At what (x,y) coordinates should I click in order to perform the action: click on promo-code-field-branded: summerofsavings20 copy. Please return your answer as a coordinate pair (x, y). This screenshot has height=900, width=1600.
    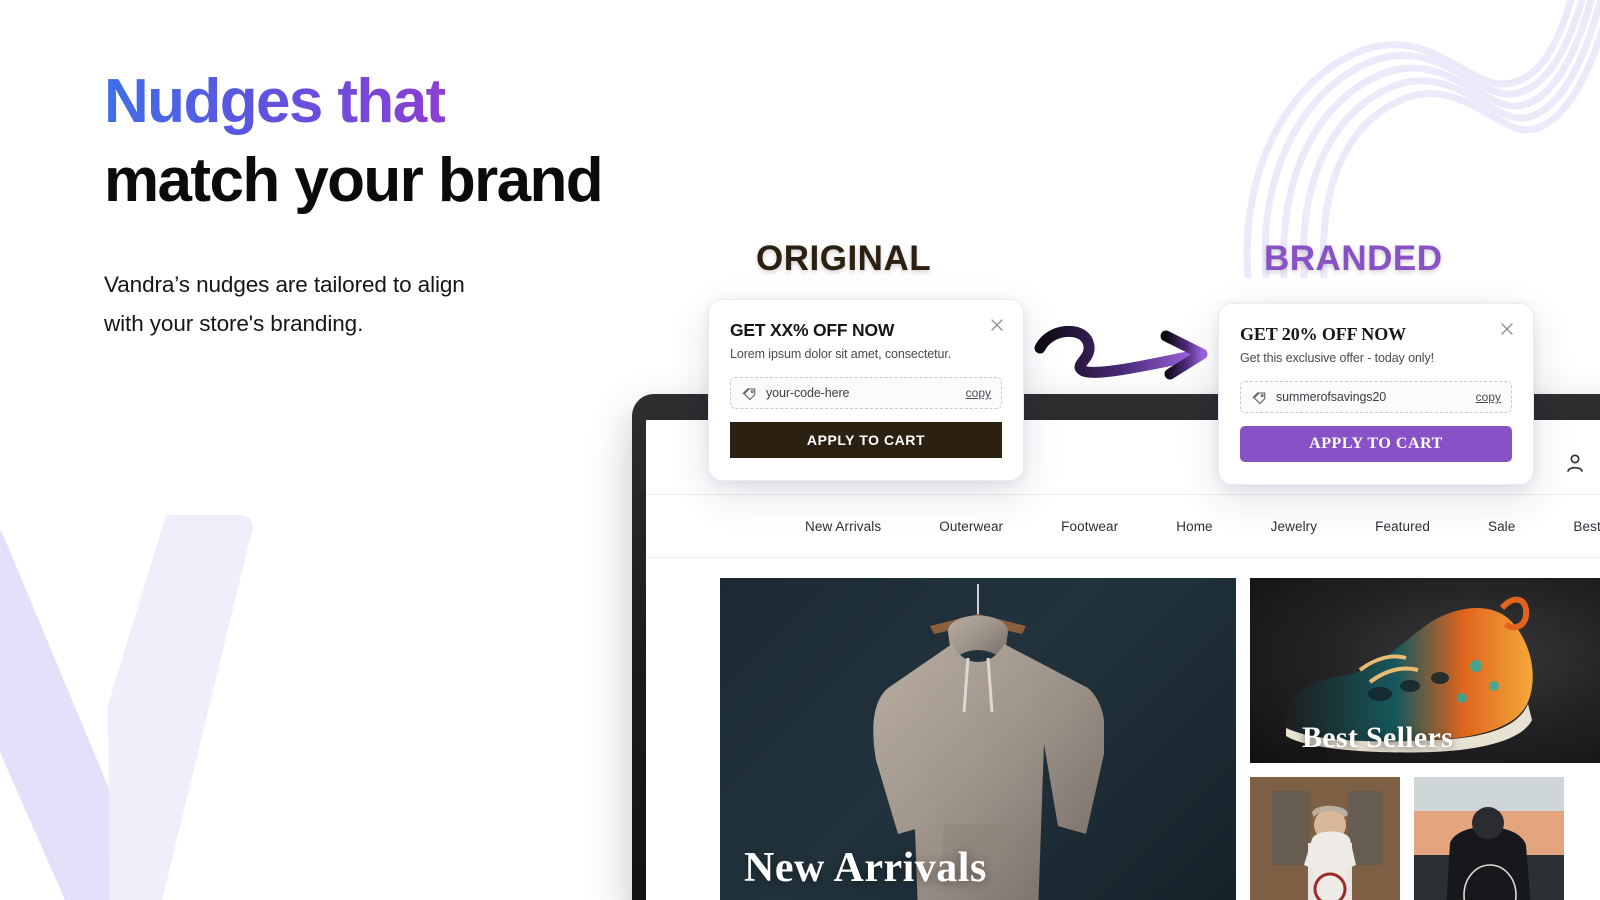
    Looking at the image, I should click on (1376, 397).